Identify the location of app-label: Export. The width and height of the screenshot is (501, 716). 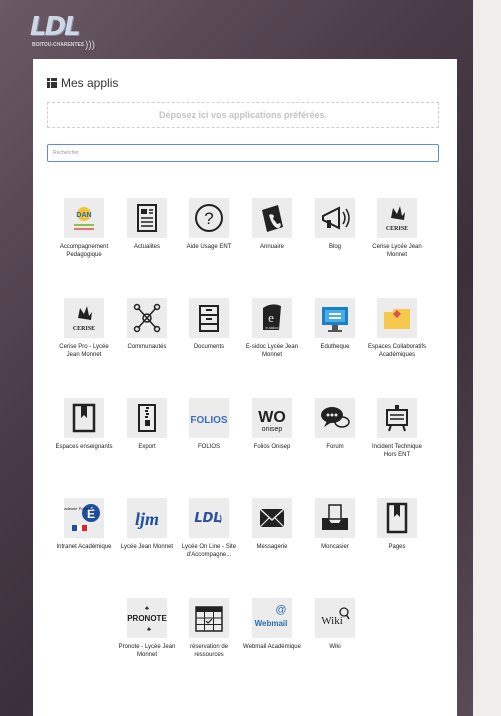
(147, 447).